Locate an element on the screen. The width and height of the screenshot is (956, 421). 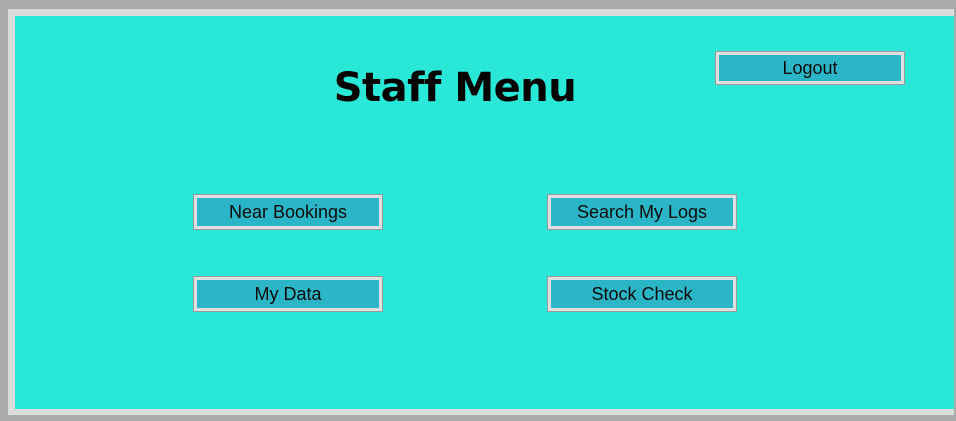
logout-button-label: Logout is located at coordinates (810, 68).